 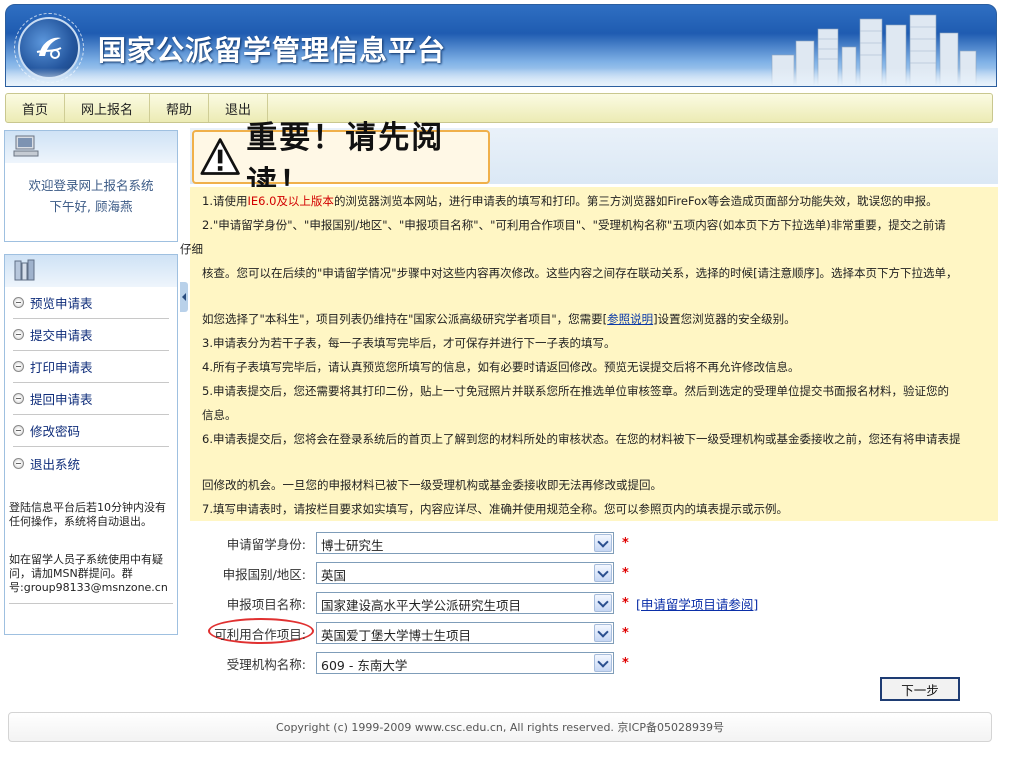 What do you see at coordinates (24, 270) in the screenshot?
I see `books-icon` at bounding box center [24, 270].